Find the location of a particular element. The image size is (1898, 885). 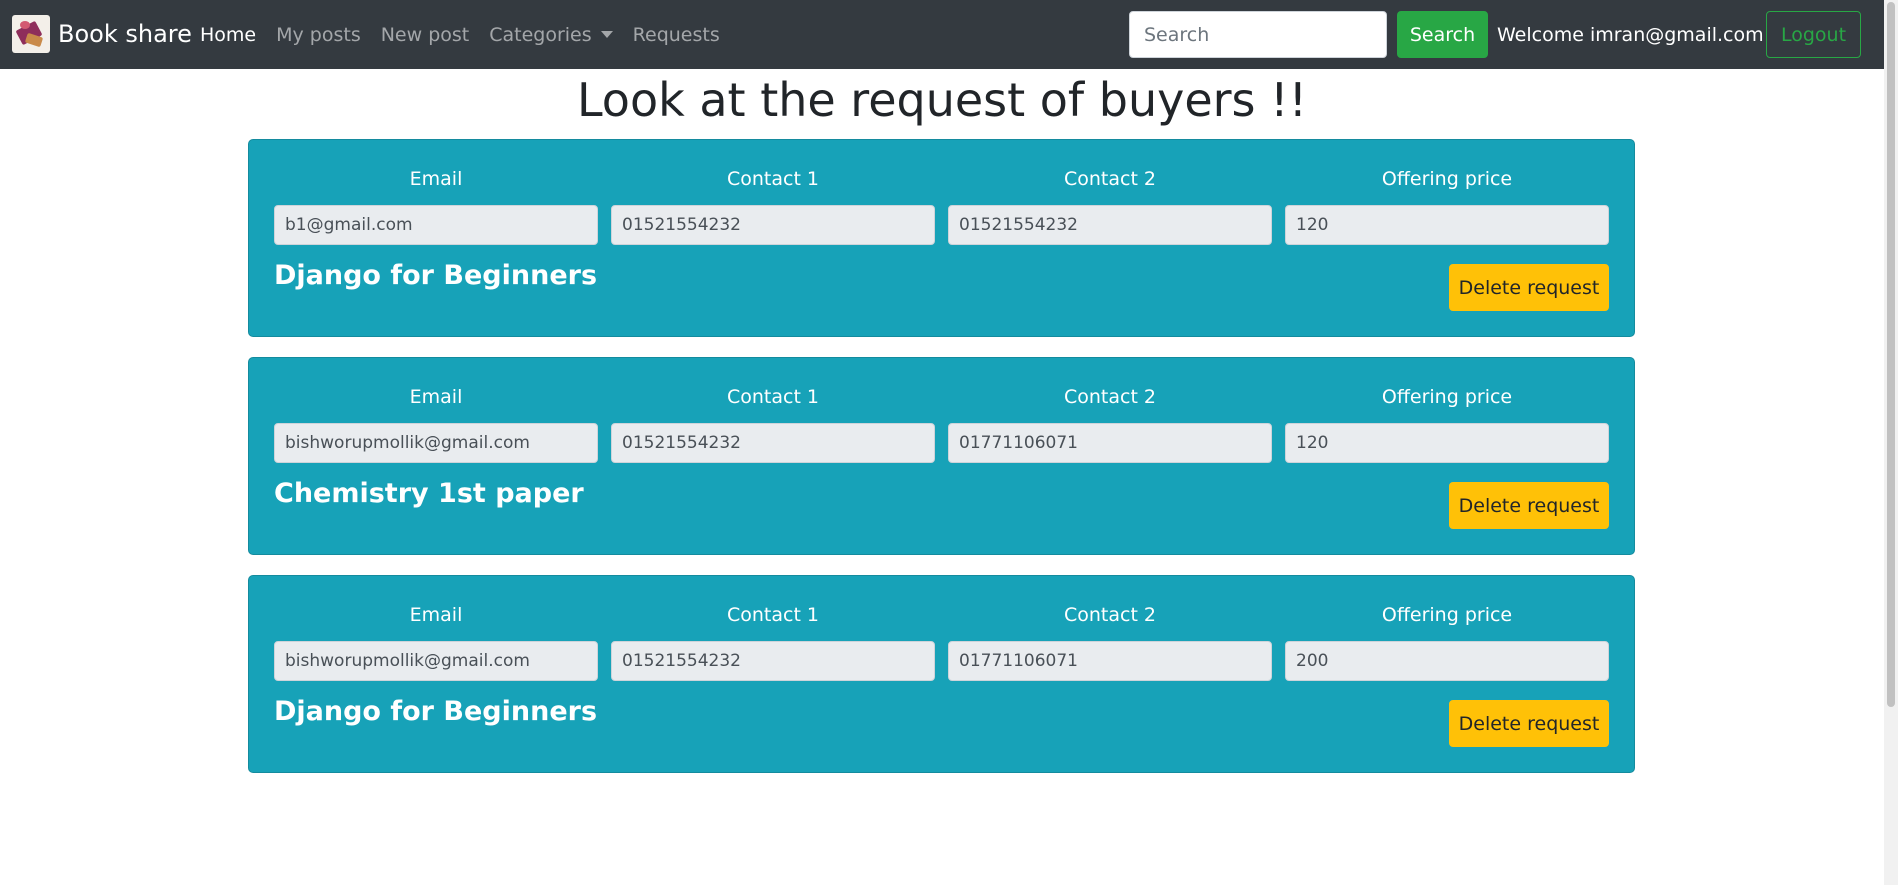

book-title: Chemistry 1st paper is located at coordinates (429, 493).